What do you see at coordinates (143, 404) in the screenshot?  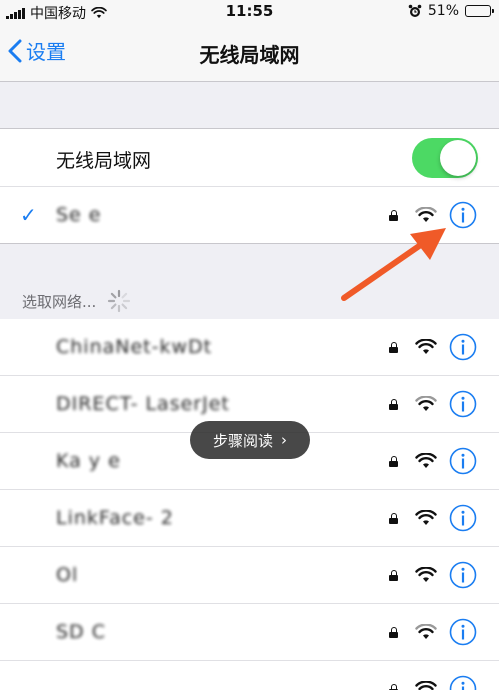 I see `network-name: DIRECT- LaserJet` at bounding box center [143, 404].